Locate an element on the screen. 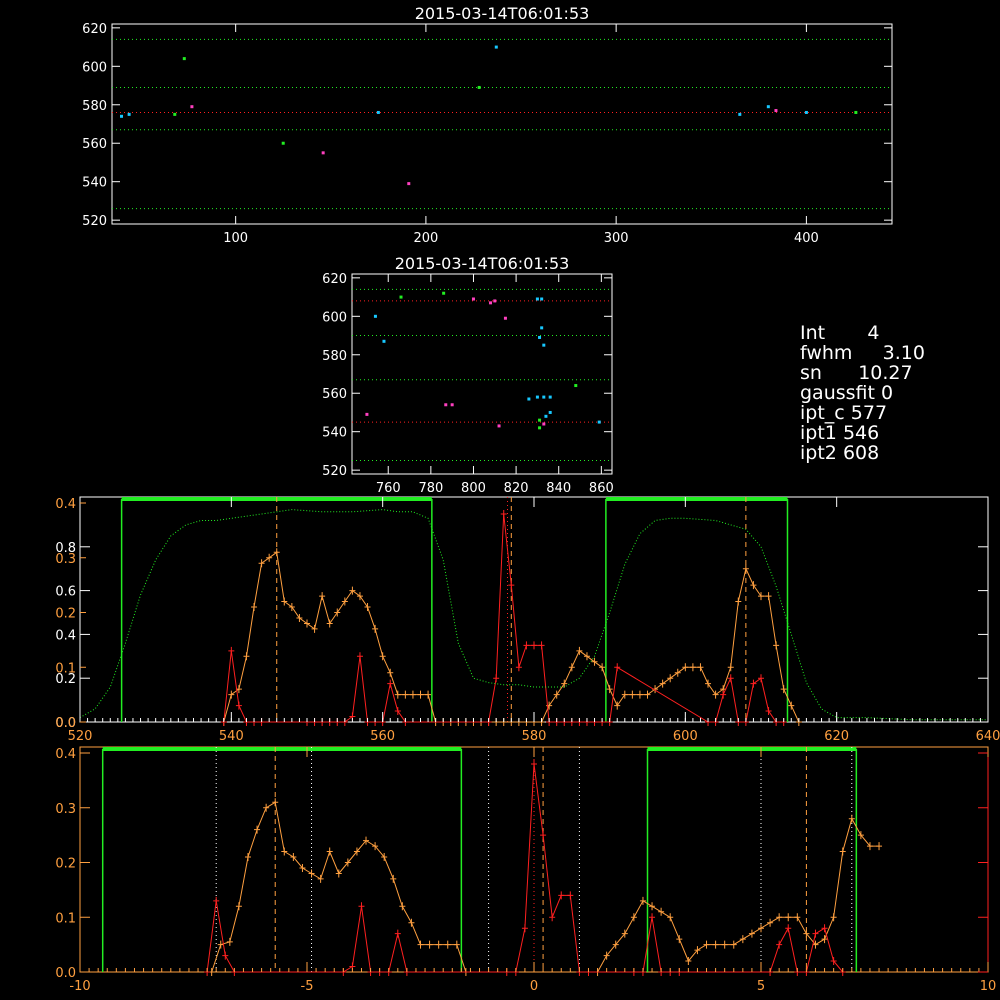  p2-ytick2-label-4: 0.4 is located at coordinates (65, 504).